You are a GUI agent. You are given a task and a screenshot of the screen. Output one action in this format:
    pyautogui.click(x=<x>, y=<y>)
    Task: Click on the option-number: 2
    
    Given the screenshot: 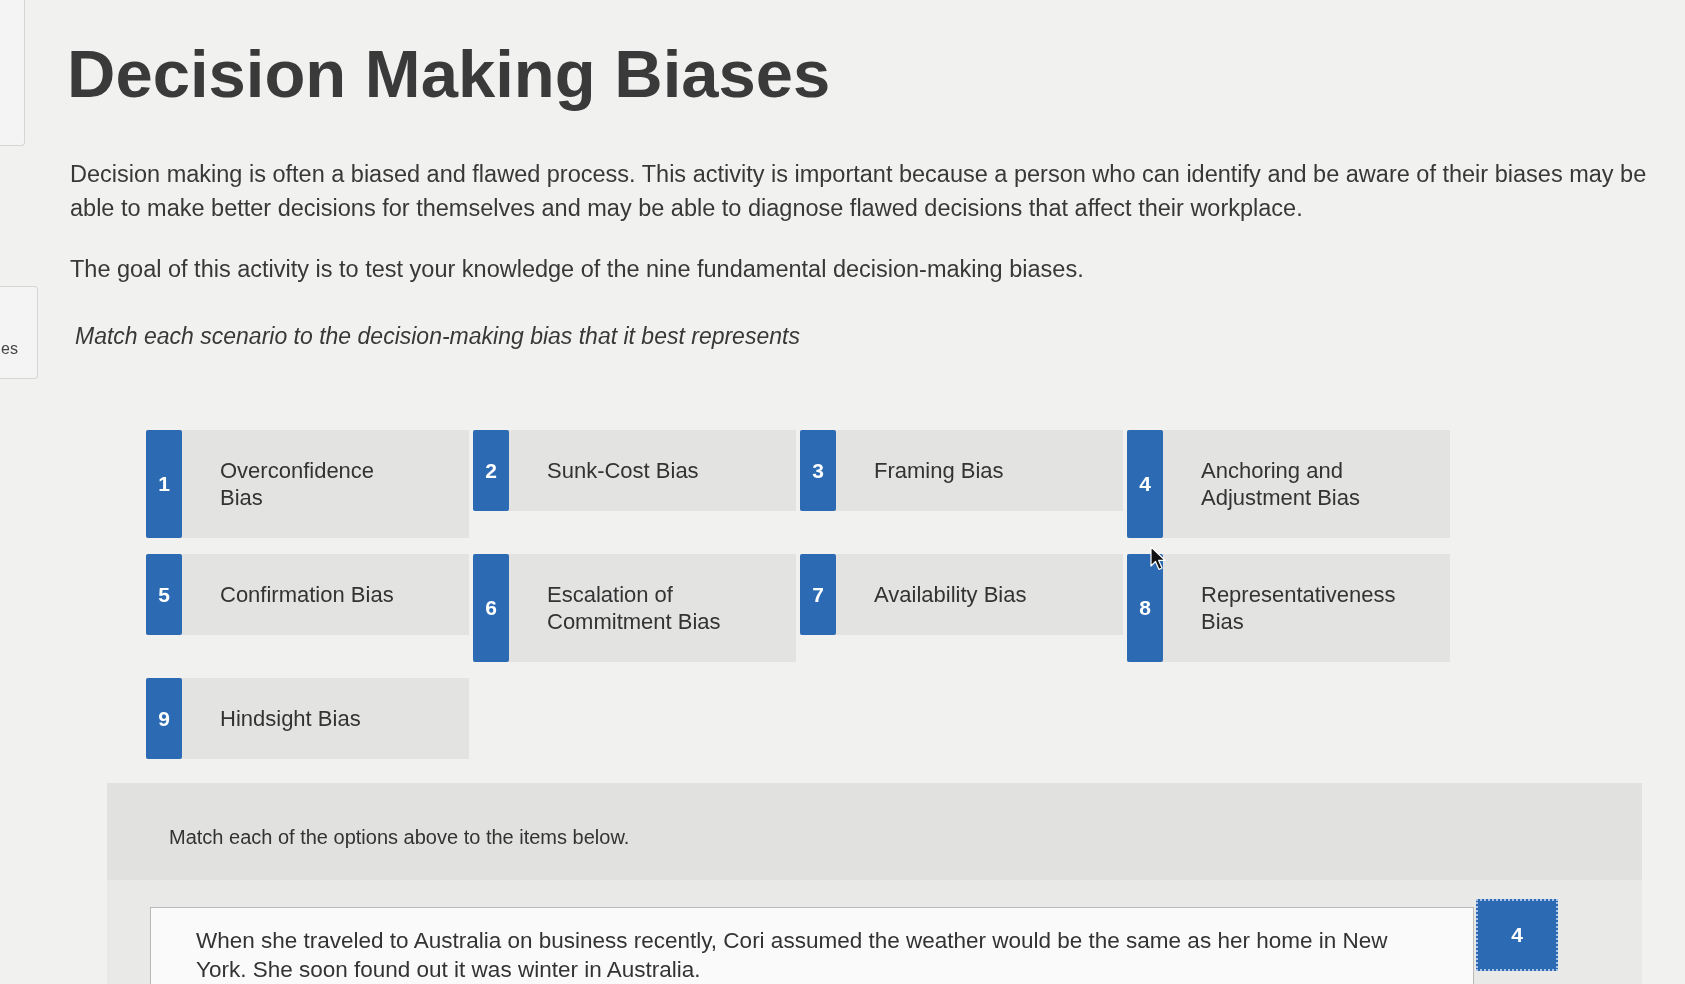 What is the action you would take?
    pyautogui.click(x=491, y=470)
    